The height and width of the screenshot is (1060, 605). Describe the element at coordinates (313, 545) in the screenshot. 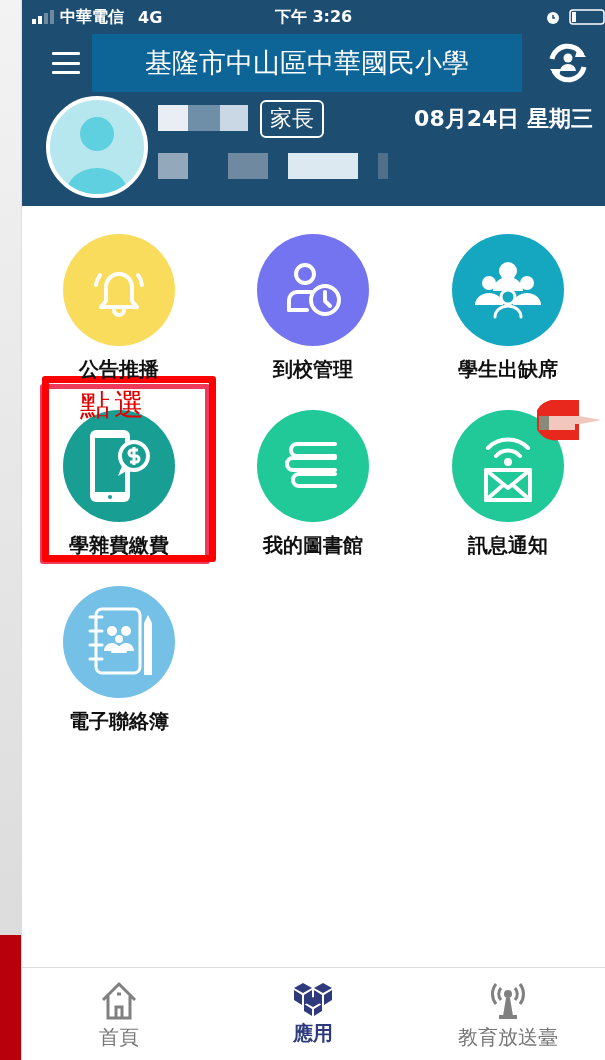

I see `app-label: 我的圖書館` at that location.